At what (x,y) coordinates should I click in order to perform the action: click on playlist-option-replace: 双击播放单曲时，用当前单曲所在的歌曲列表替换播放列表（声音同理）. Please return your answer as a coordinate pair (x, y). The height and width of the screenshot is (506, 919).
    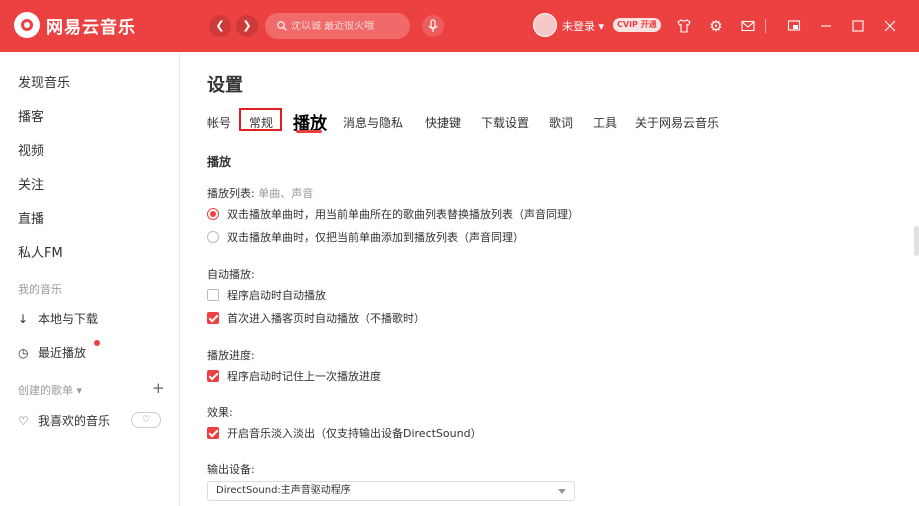
    Looking at the image, I should click on (393, 214).